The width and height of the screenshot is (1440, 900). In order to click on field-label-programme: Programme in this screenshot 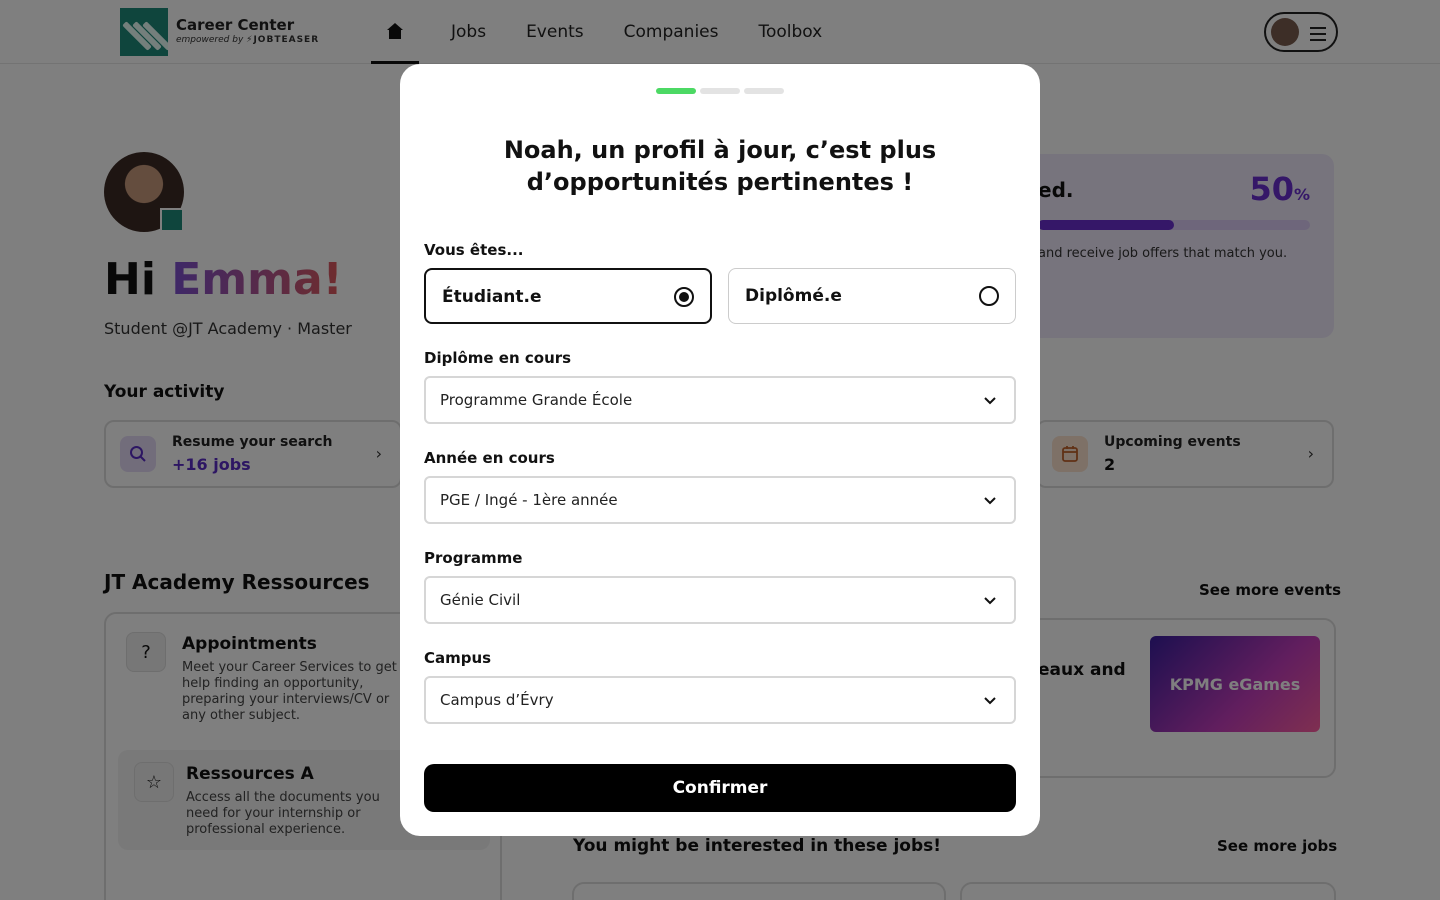, I will do `click(473, 558)`.